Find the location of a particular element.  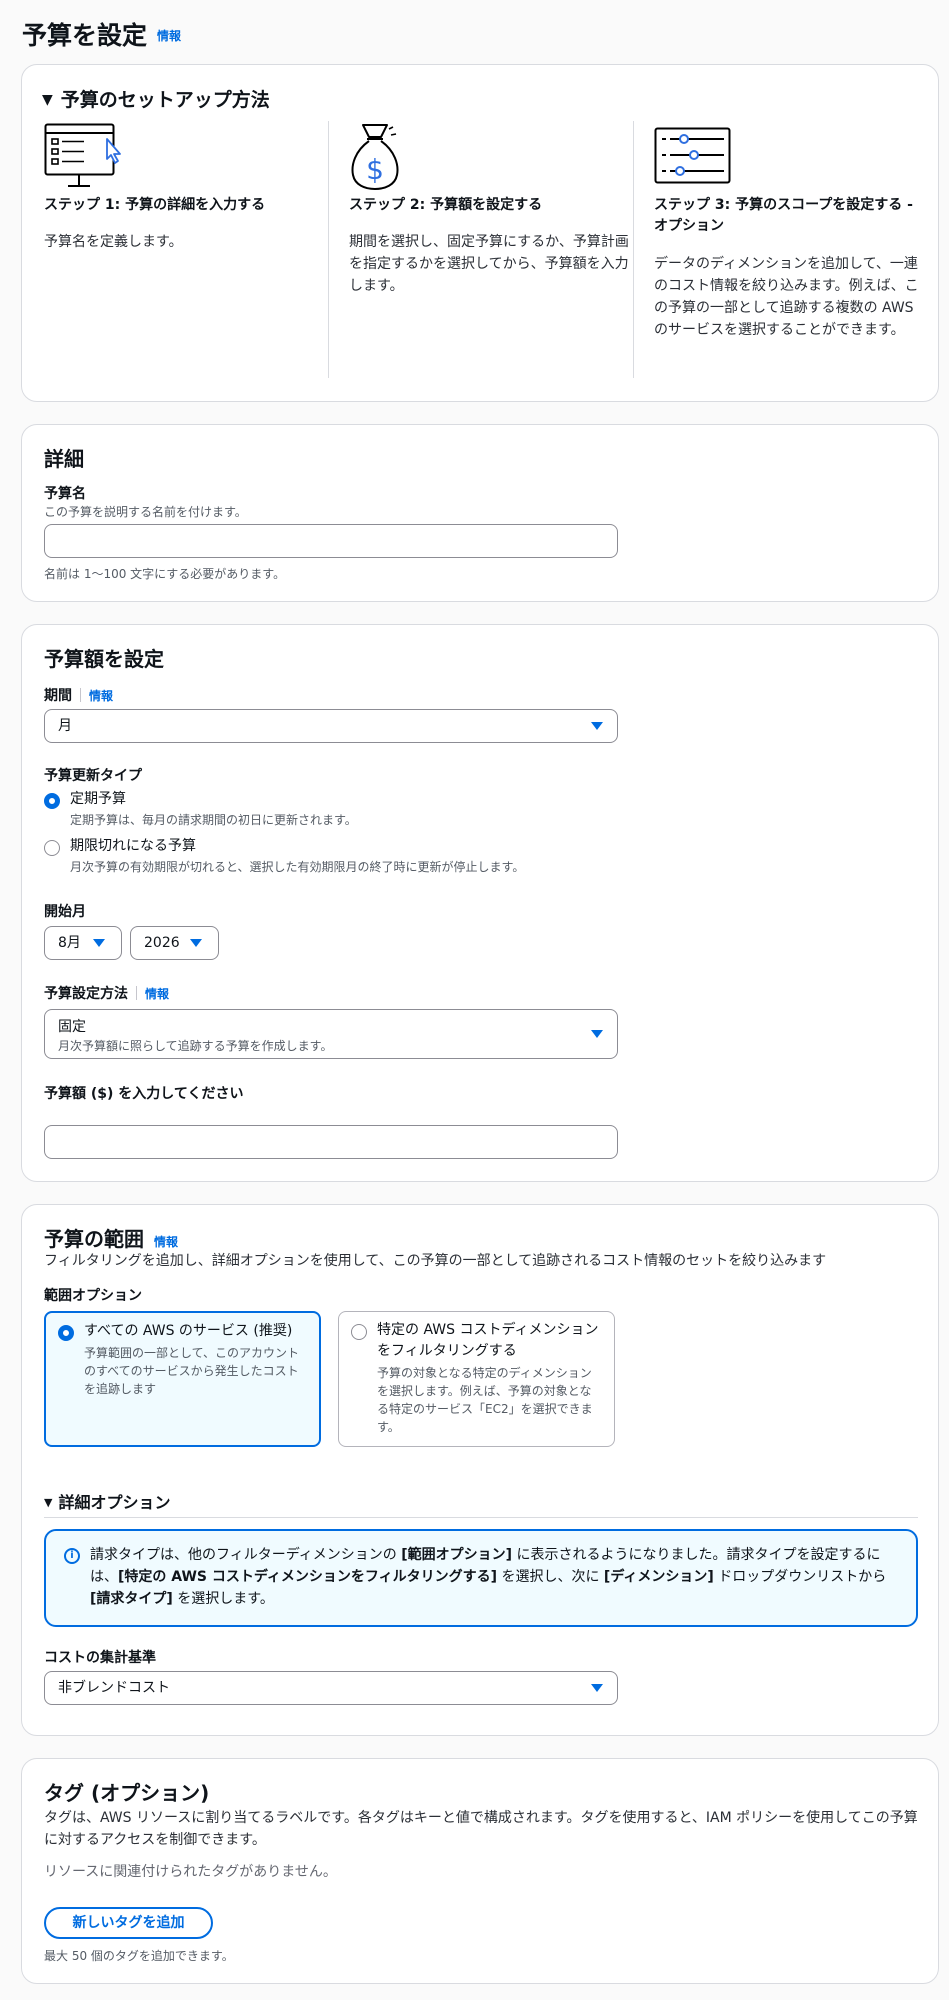

tags-heading: タグ (オプション) is located at coordinates (127, 1793).